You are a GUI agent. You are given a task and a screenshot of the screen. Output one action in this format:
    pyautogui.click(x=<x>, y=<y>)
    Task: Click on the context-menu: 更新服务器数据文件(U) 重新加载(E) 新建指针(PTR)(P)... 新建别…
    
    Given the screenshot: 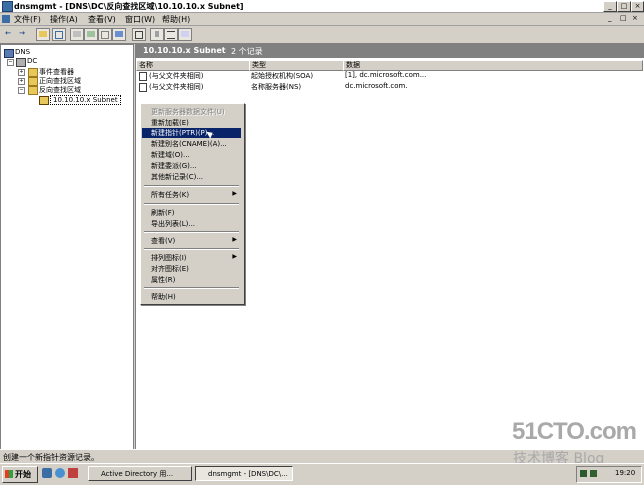 What is the action you would take?
    pyautogui.click(x=192, y=204)
    